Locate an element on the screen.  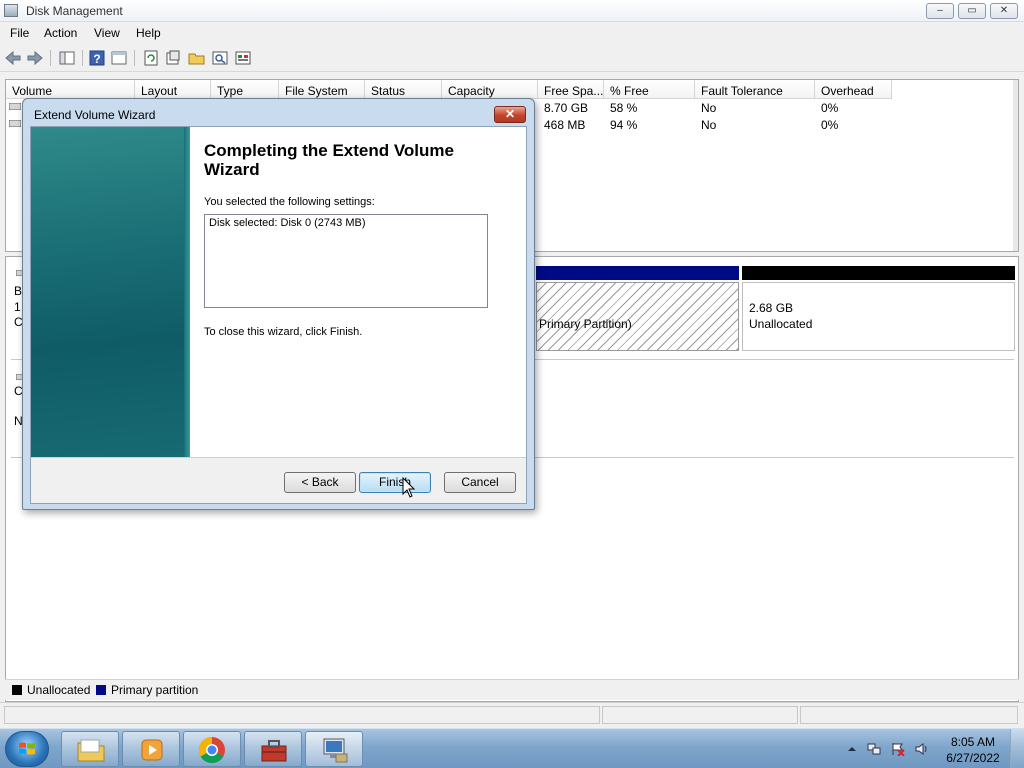
back-arrow-icon is located at coordinates (13, 58).